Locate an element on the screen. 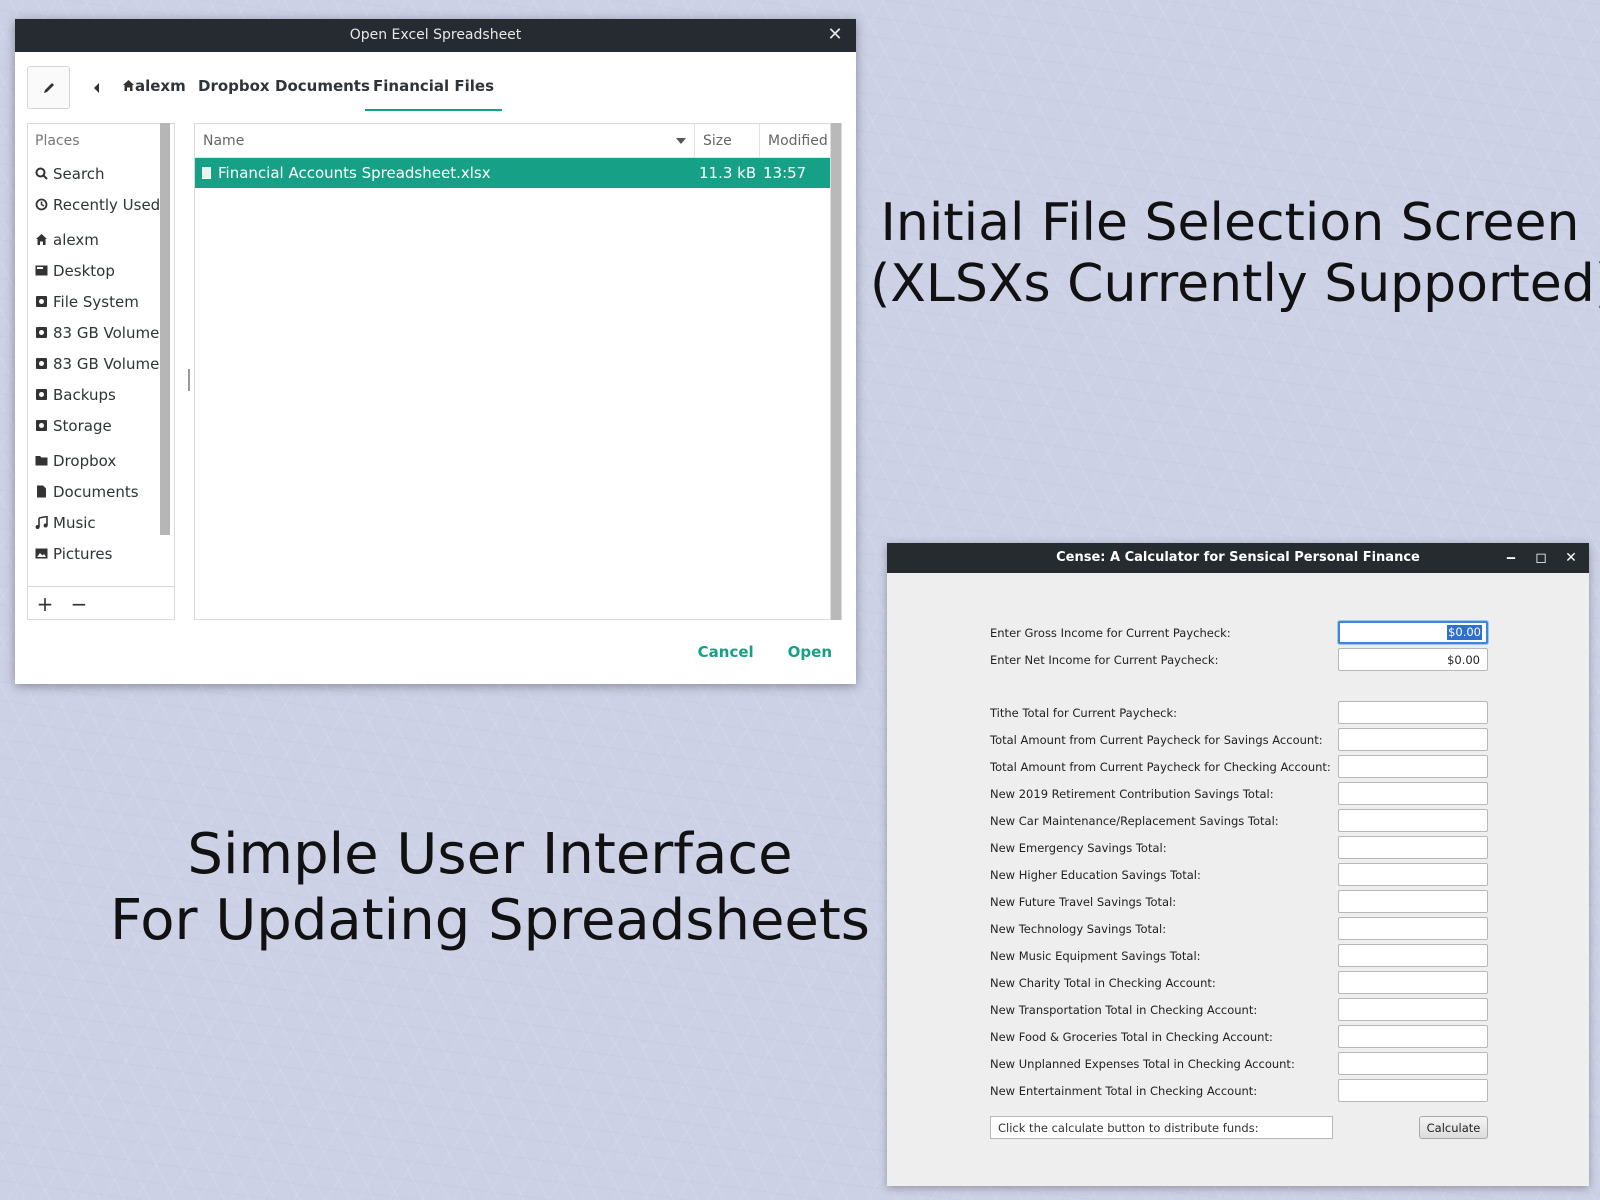 This screenshot has width=1600, height=1200. place-search: Search is located at coordinates (101, 173).